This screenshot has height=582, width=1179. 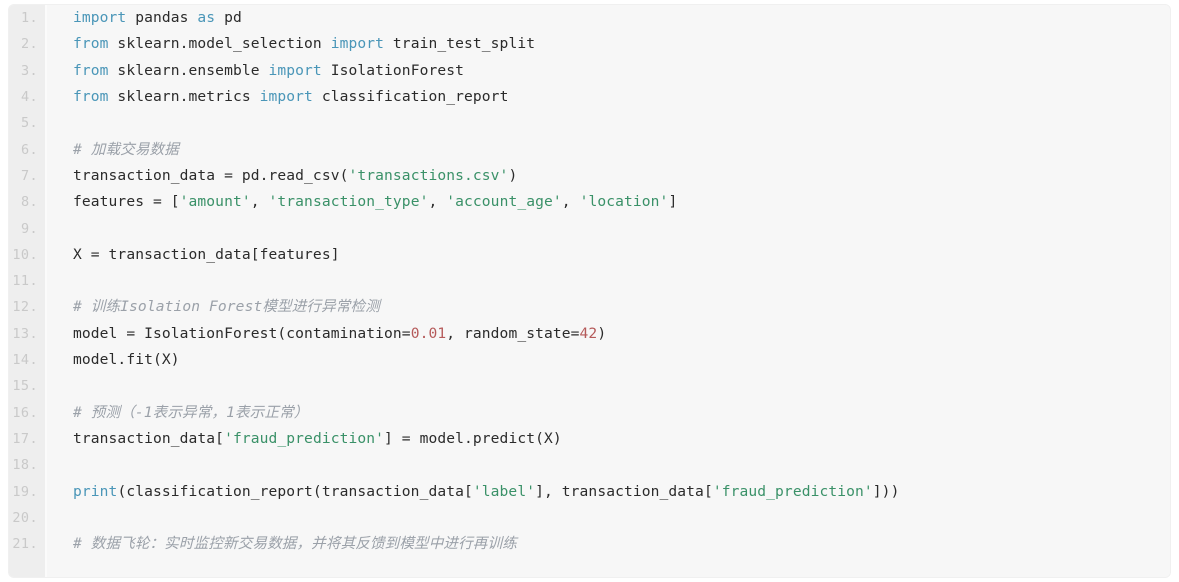 I want to click on token-txt: IsolationForest, so click(x=393, y=70).